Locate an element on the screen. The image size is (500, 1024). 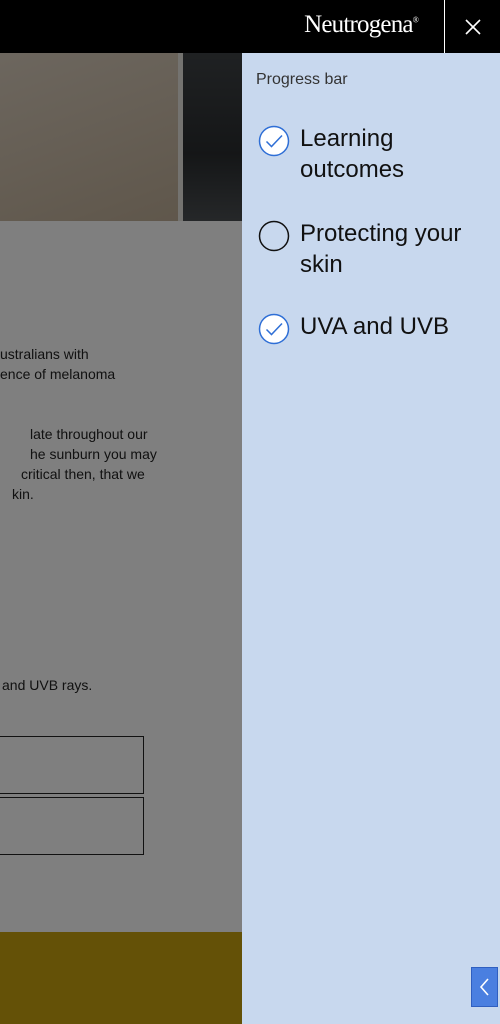
close-icon is located at coordinates (472, 26).